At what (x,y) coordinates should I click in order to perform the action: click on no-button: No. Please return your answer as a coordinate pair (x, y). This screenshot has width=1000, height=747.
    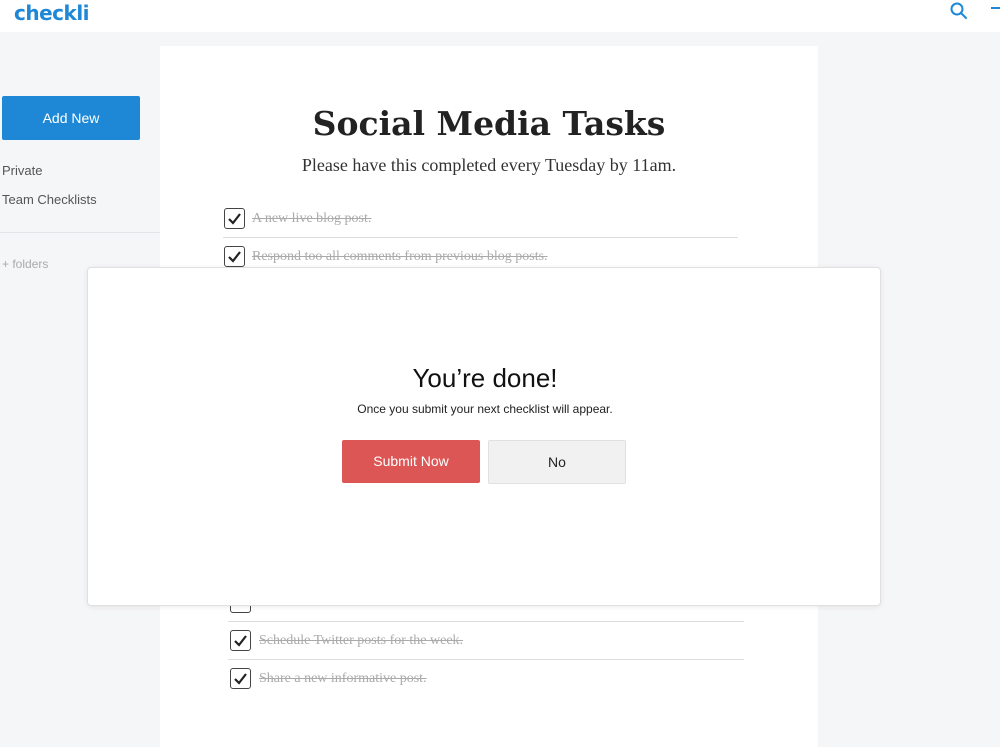
    Looking at the image, I should click on (557, 462).